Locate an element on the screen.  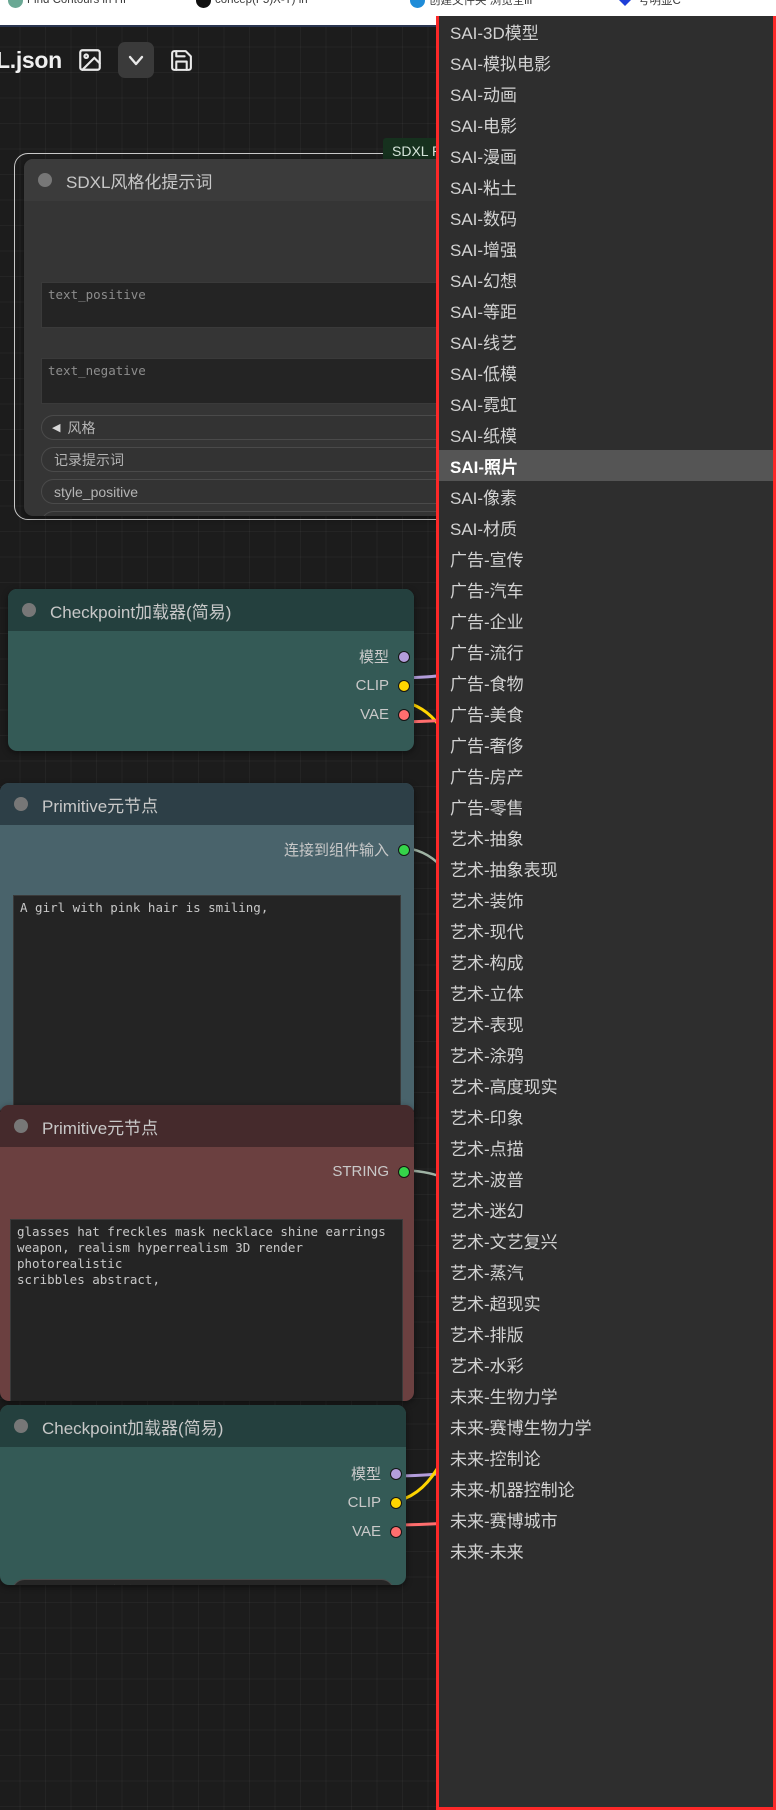
dropdown-item: 广告-流行 is located at coordinates (606, 651).